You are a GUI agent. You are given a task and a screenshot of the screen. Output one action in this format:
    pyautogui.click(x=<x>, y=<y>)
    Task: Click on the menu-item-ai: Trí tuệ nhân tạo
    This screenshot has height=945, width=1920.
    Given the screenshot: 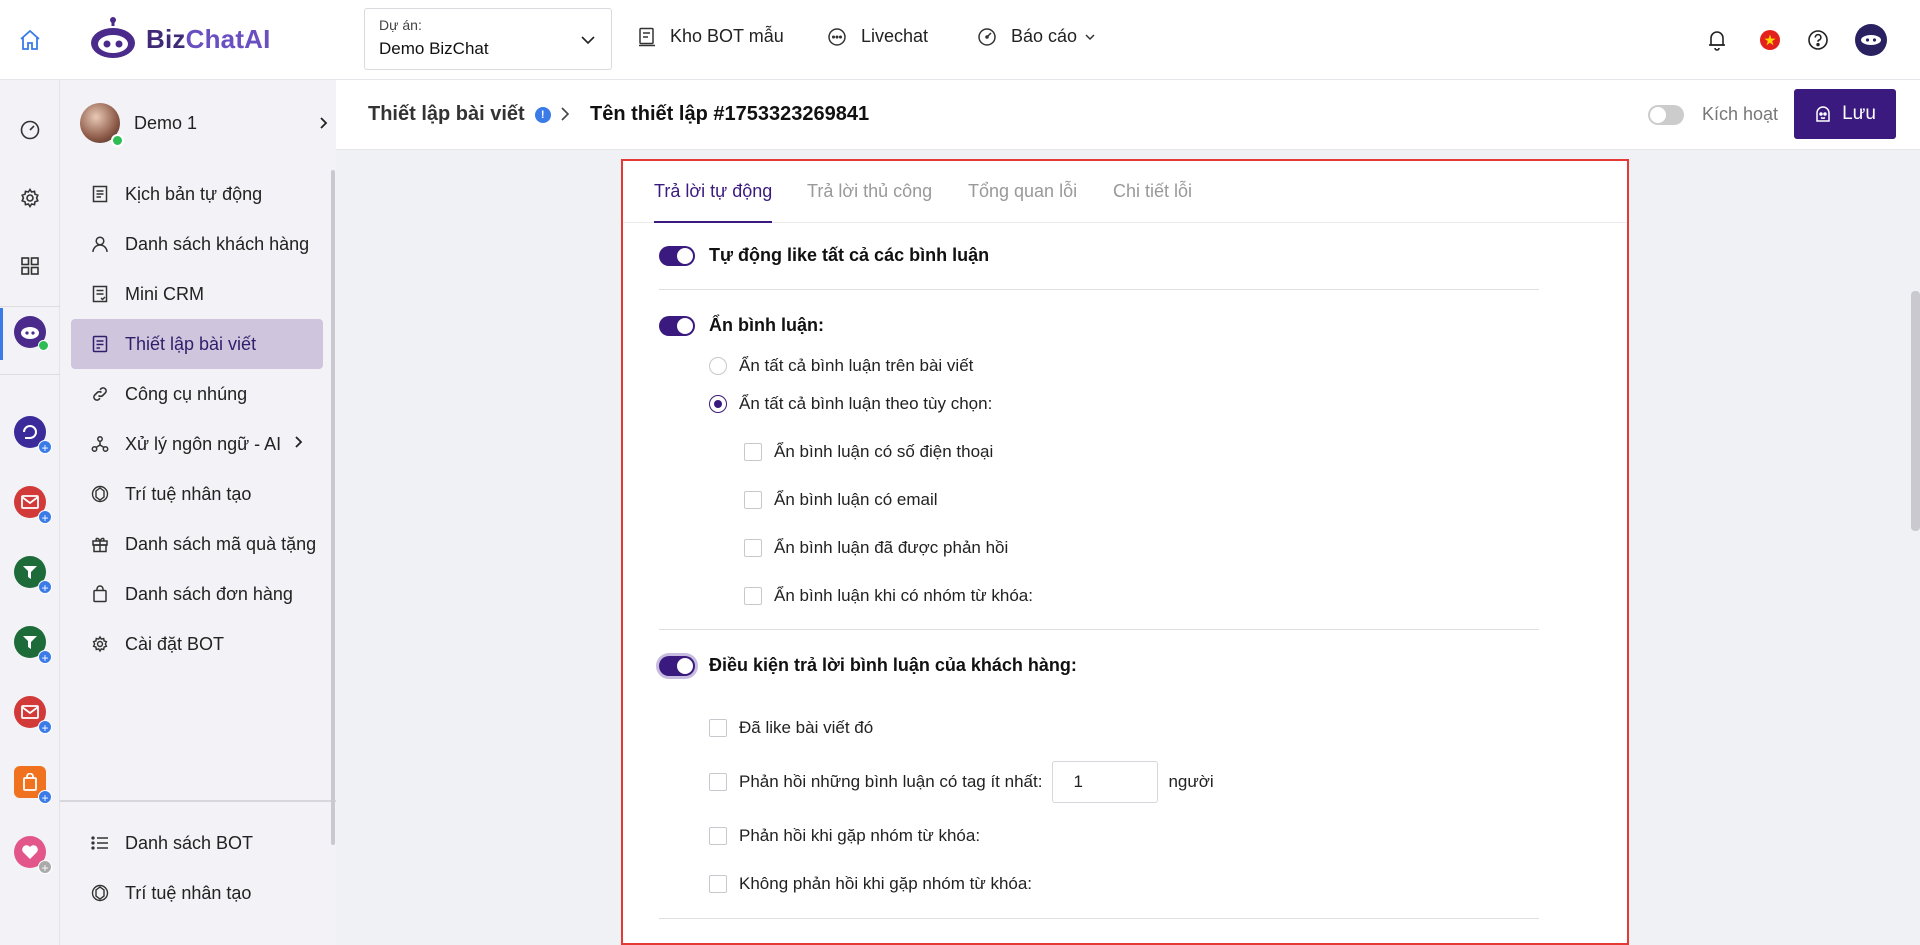 What is the action you would take?
    pyautogui.click(x=197, y=494)
    